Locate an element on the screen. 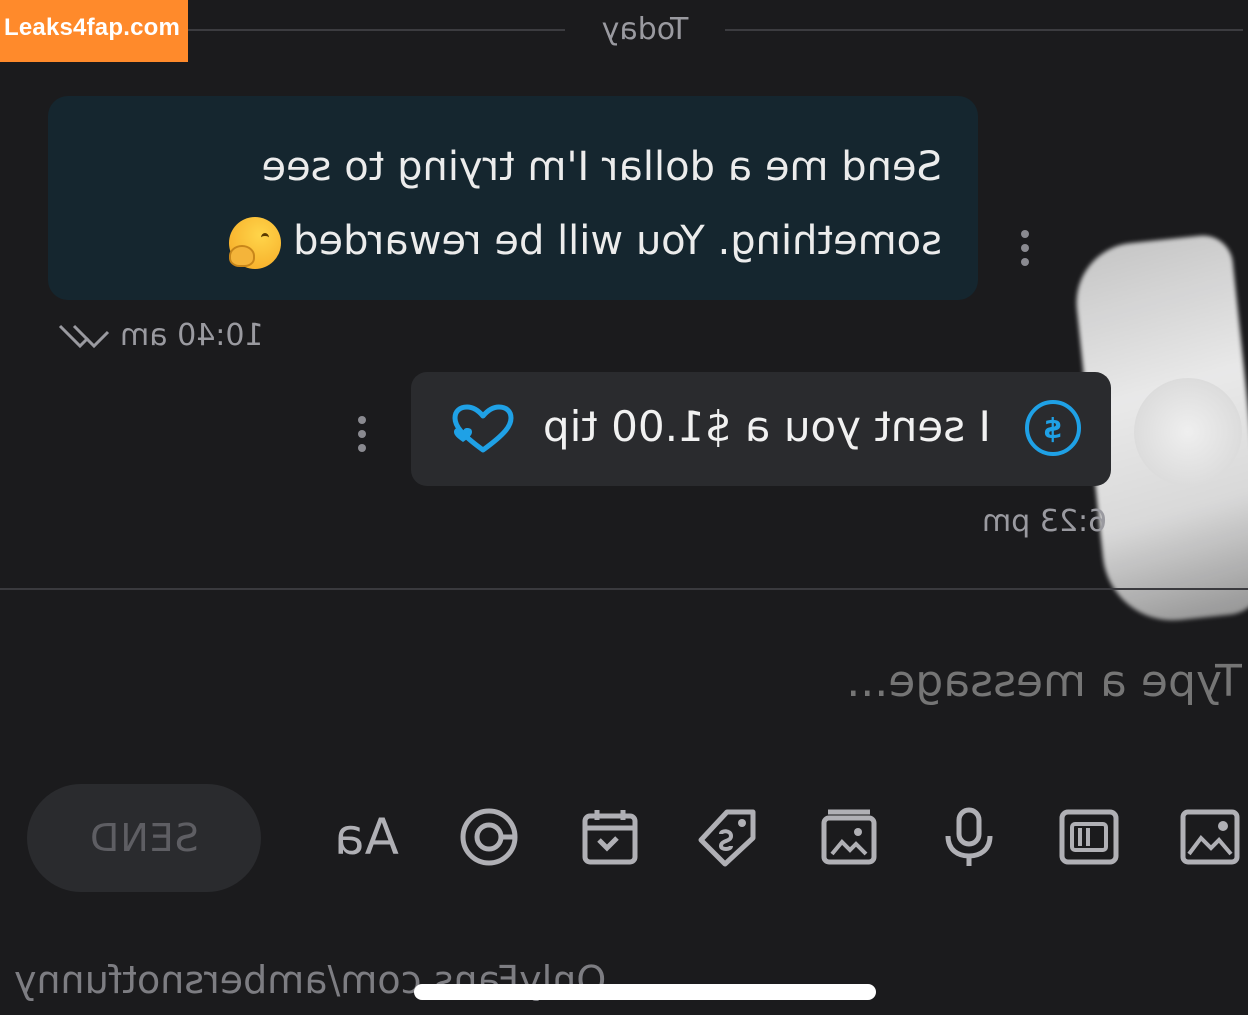 The height and width of the screenshot is (1015, 1248). watermark-text: Leaks4fap.com is located at coordinates (92, 27).